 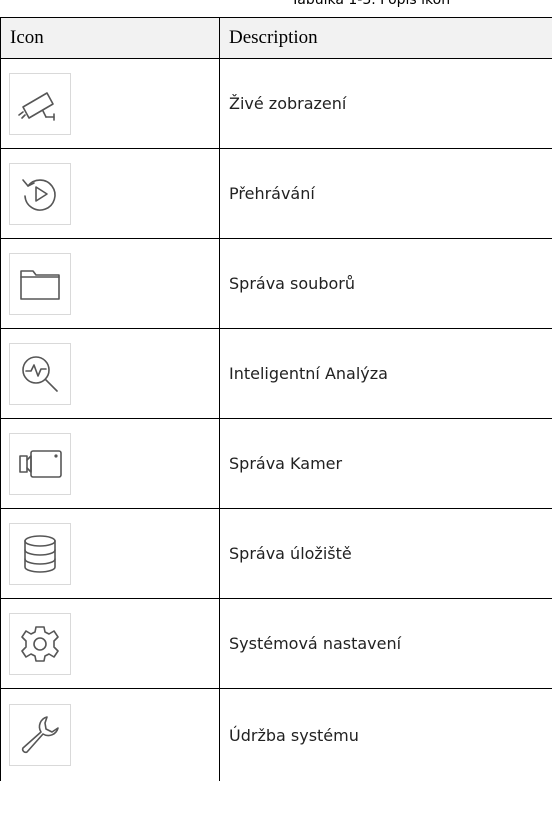 I want to click on table-row: Údržba systému, so click(x=276, y=734).